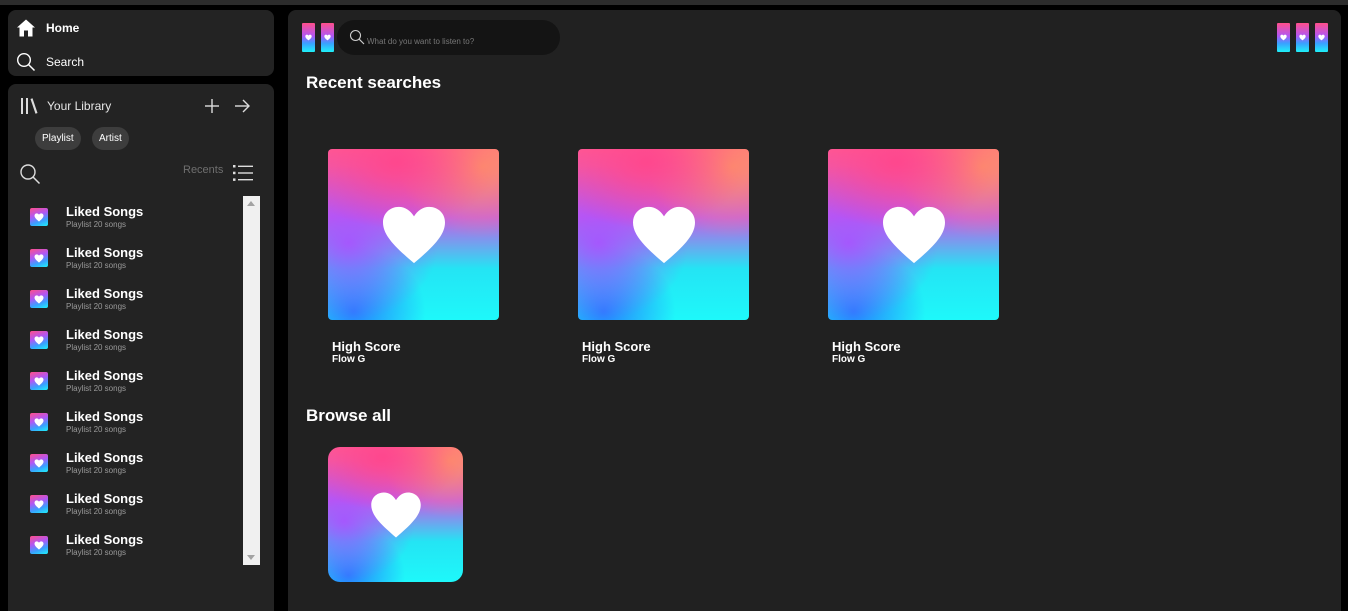 This screenshot has width=1348, height=611. Describe the element at coordinates (110, 138) in the screenshot. I see `filter-chip-artist: Artist` at that location.